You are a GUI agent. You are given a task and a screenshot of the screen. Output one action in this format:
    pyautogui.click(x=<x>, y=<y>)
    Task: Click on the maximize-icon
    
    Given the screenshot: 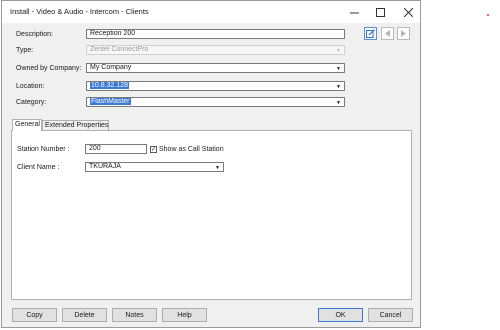 What is the action you would take?
    pyautogui.click(x=380, y=12)
    